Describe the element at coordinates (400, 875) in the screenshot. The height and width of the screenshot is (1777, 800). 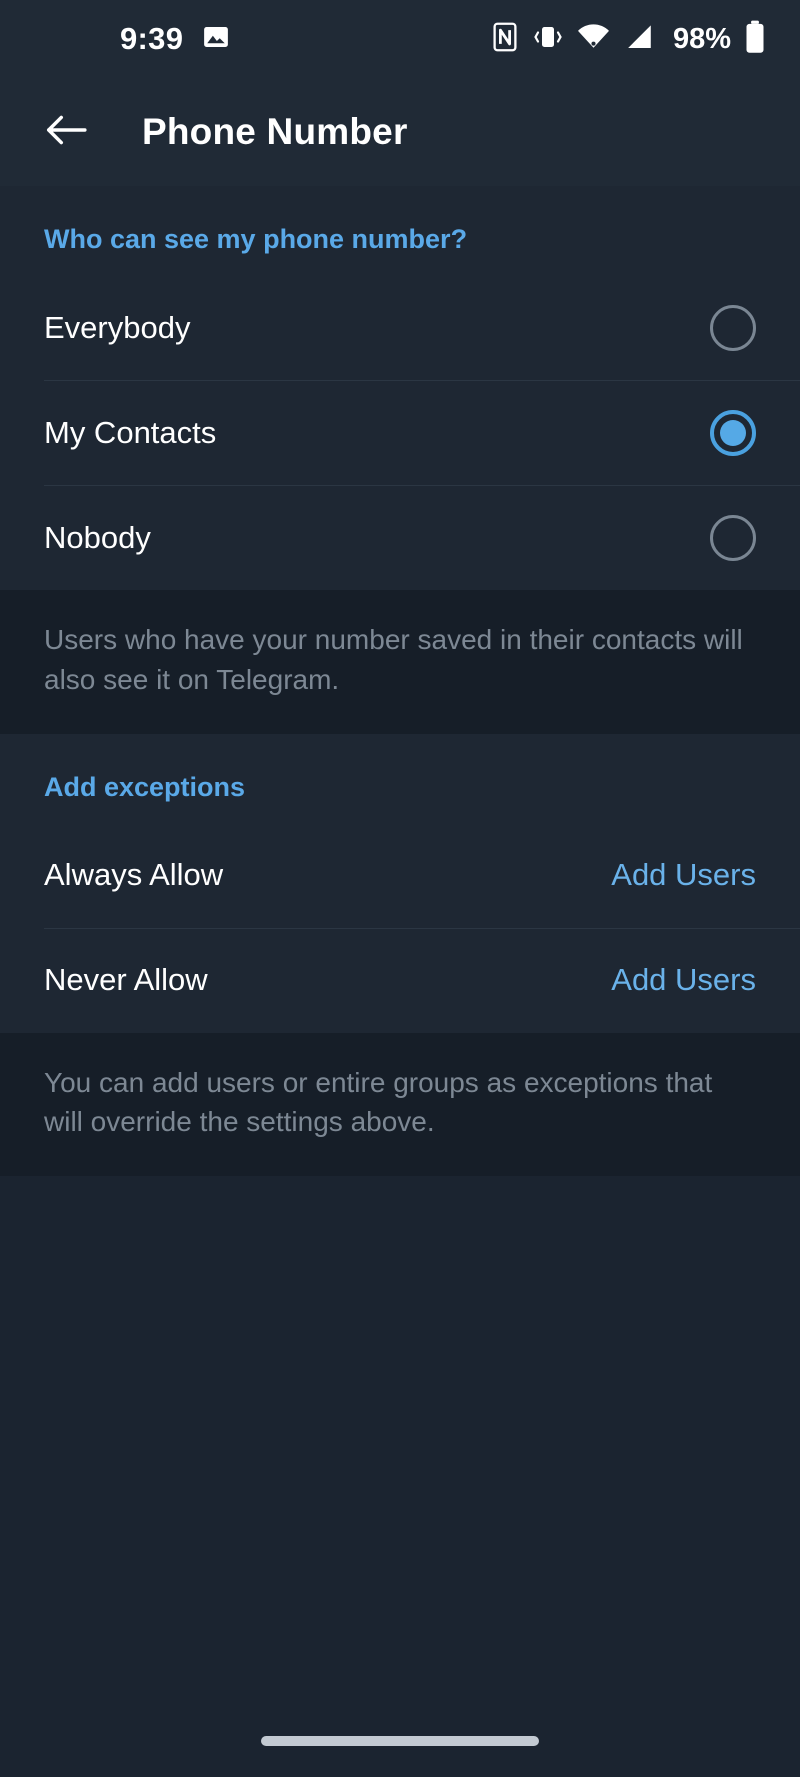
I see `exception-row-always-allow: Always Allow Add Users` at that location.